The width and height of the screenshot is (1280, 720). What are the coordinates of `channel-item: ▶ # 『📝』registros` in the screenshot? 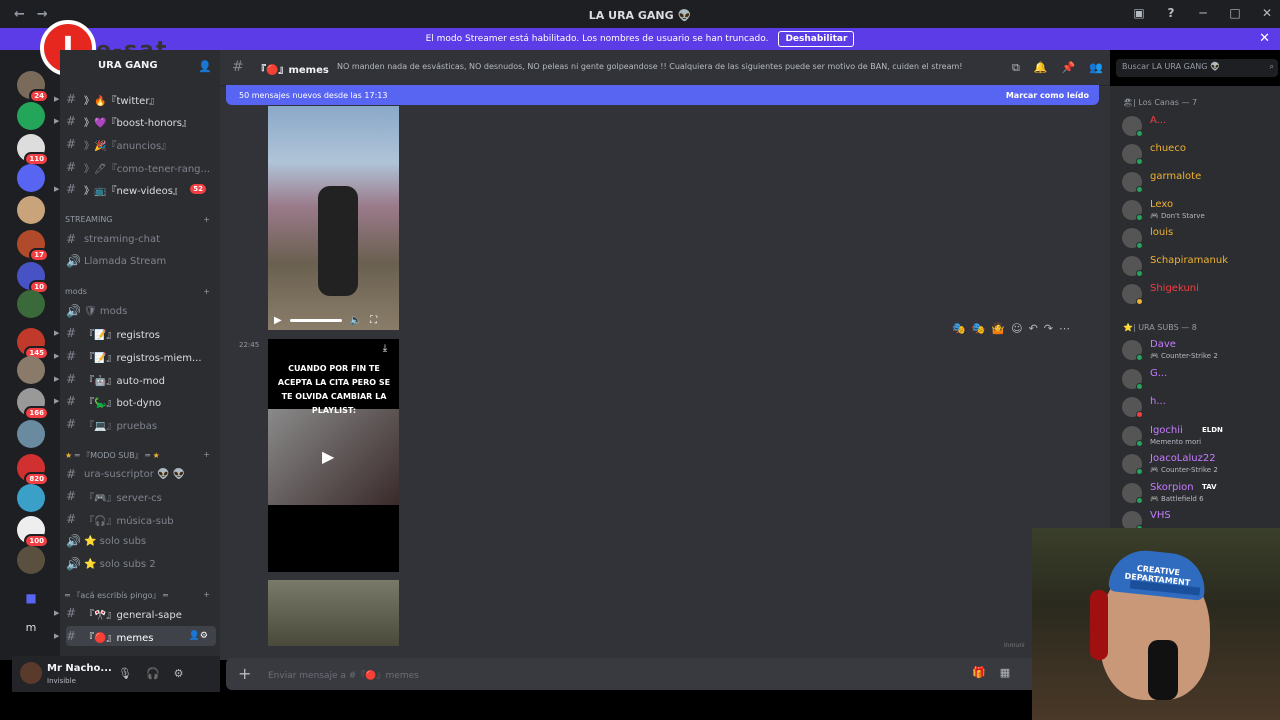 It's located at (135, 333).